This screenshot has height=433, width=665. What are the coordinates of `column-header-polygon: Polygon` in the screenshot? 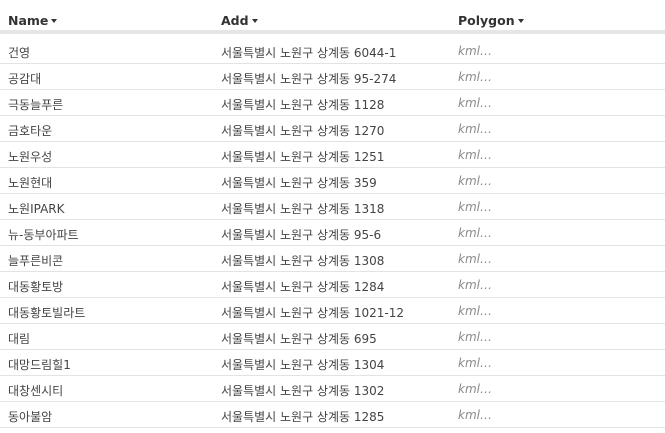 It's located at (491, 20).